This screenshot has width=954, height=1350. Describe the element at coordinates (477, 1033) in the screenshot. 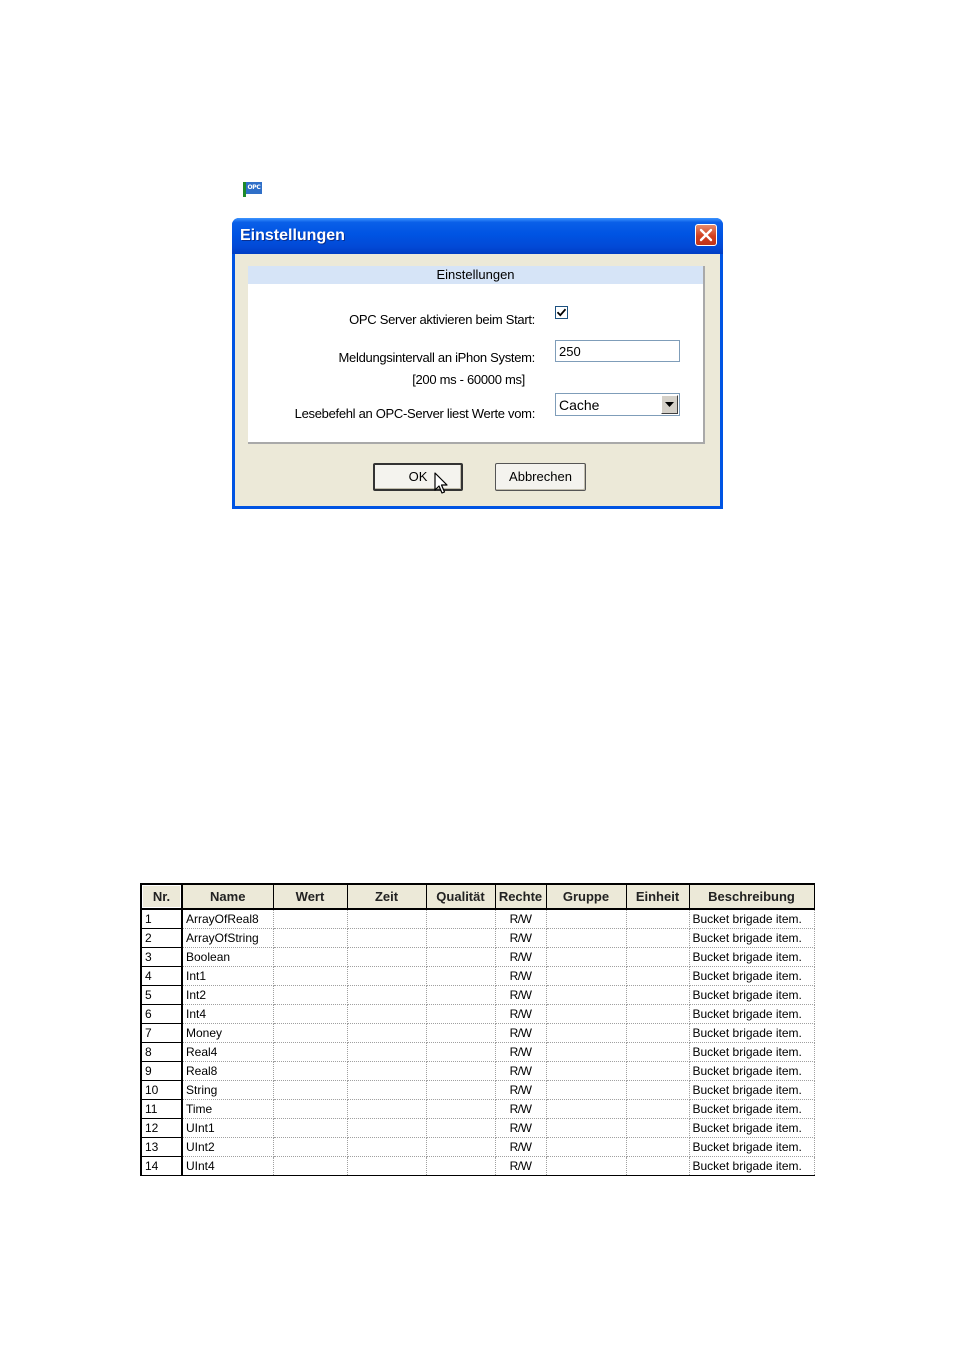

I see `table-row: 7 Money R/W Bucket brigade item.` at that location.